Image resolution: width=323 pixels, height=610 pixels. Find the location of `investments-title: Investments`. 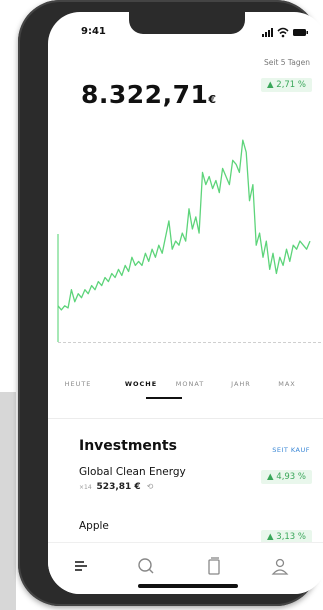

investments-title: Investments is located at coordinates (128, 446).